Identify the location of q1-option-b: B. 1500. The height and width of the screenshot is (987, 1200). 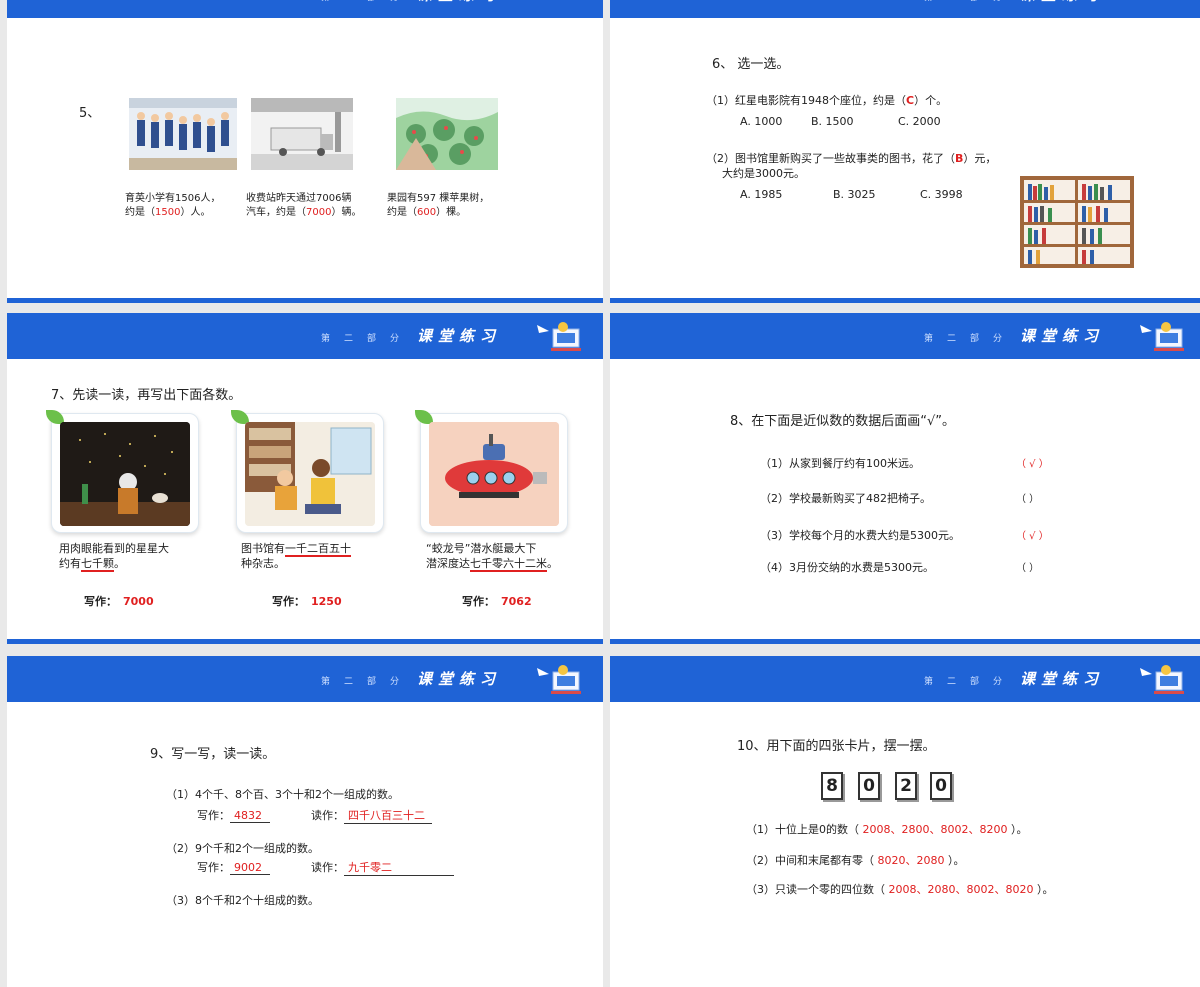
(832, 121).